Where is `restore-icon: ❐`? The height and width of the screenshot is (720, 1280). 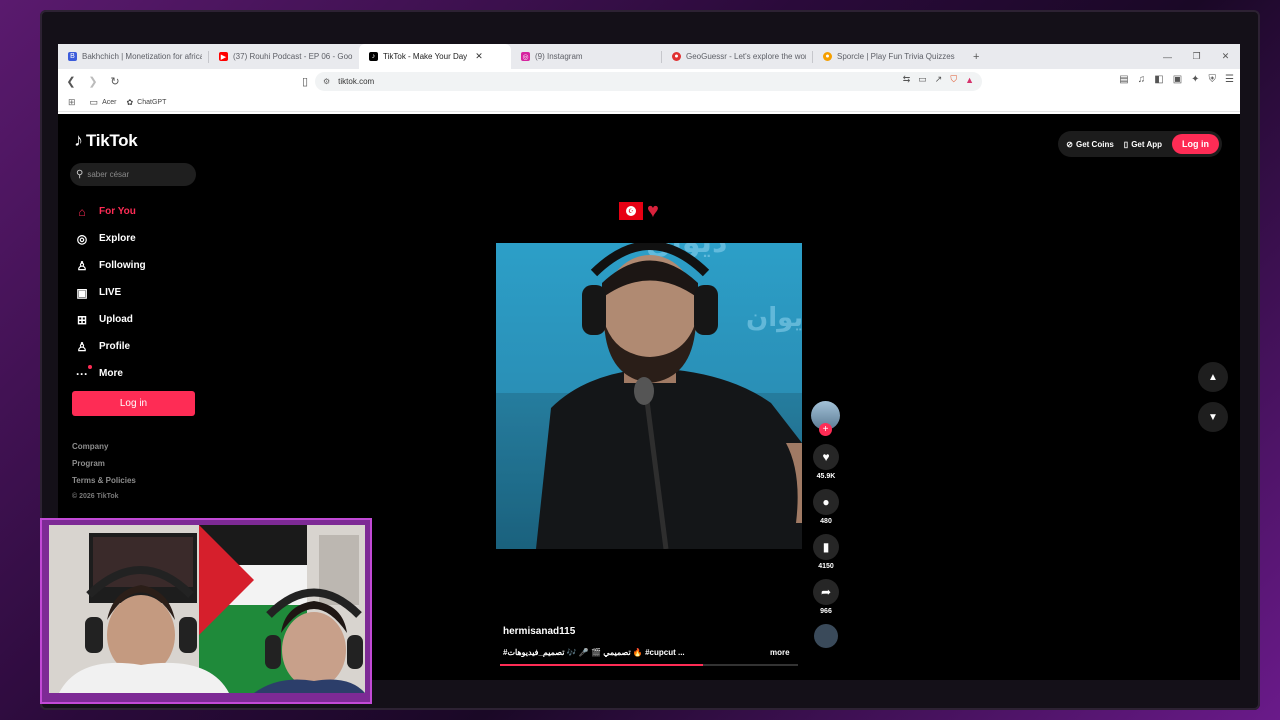
restore-icon: ❐ is located at coordinates (1196, 56).